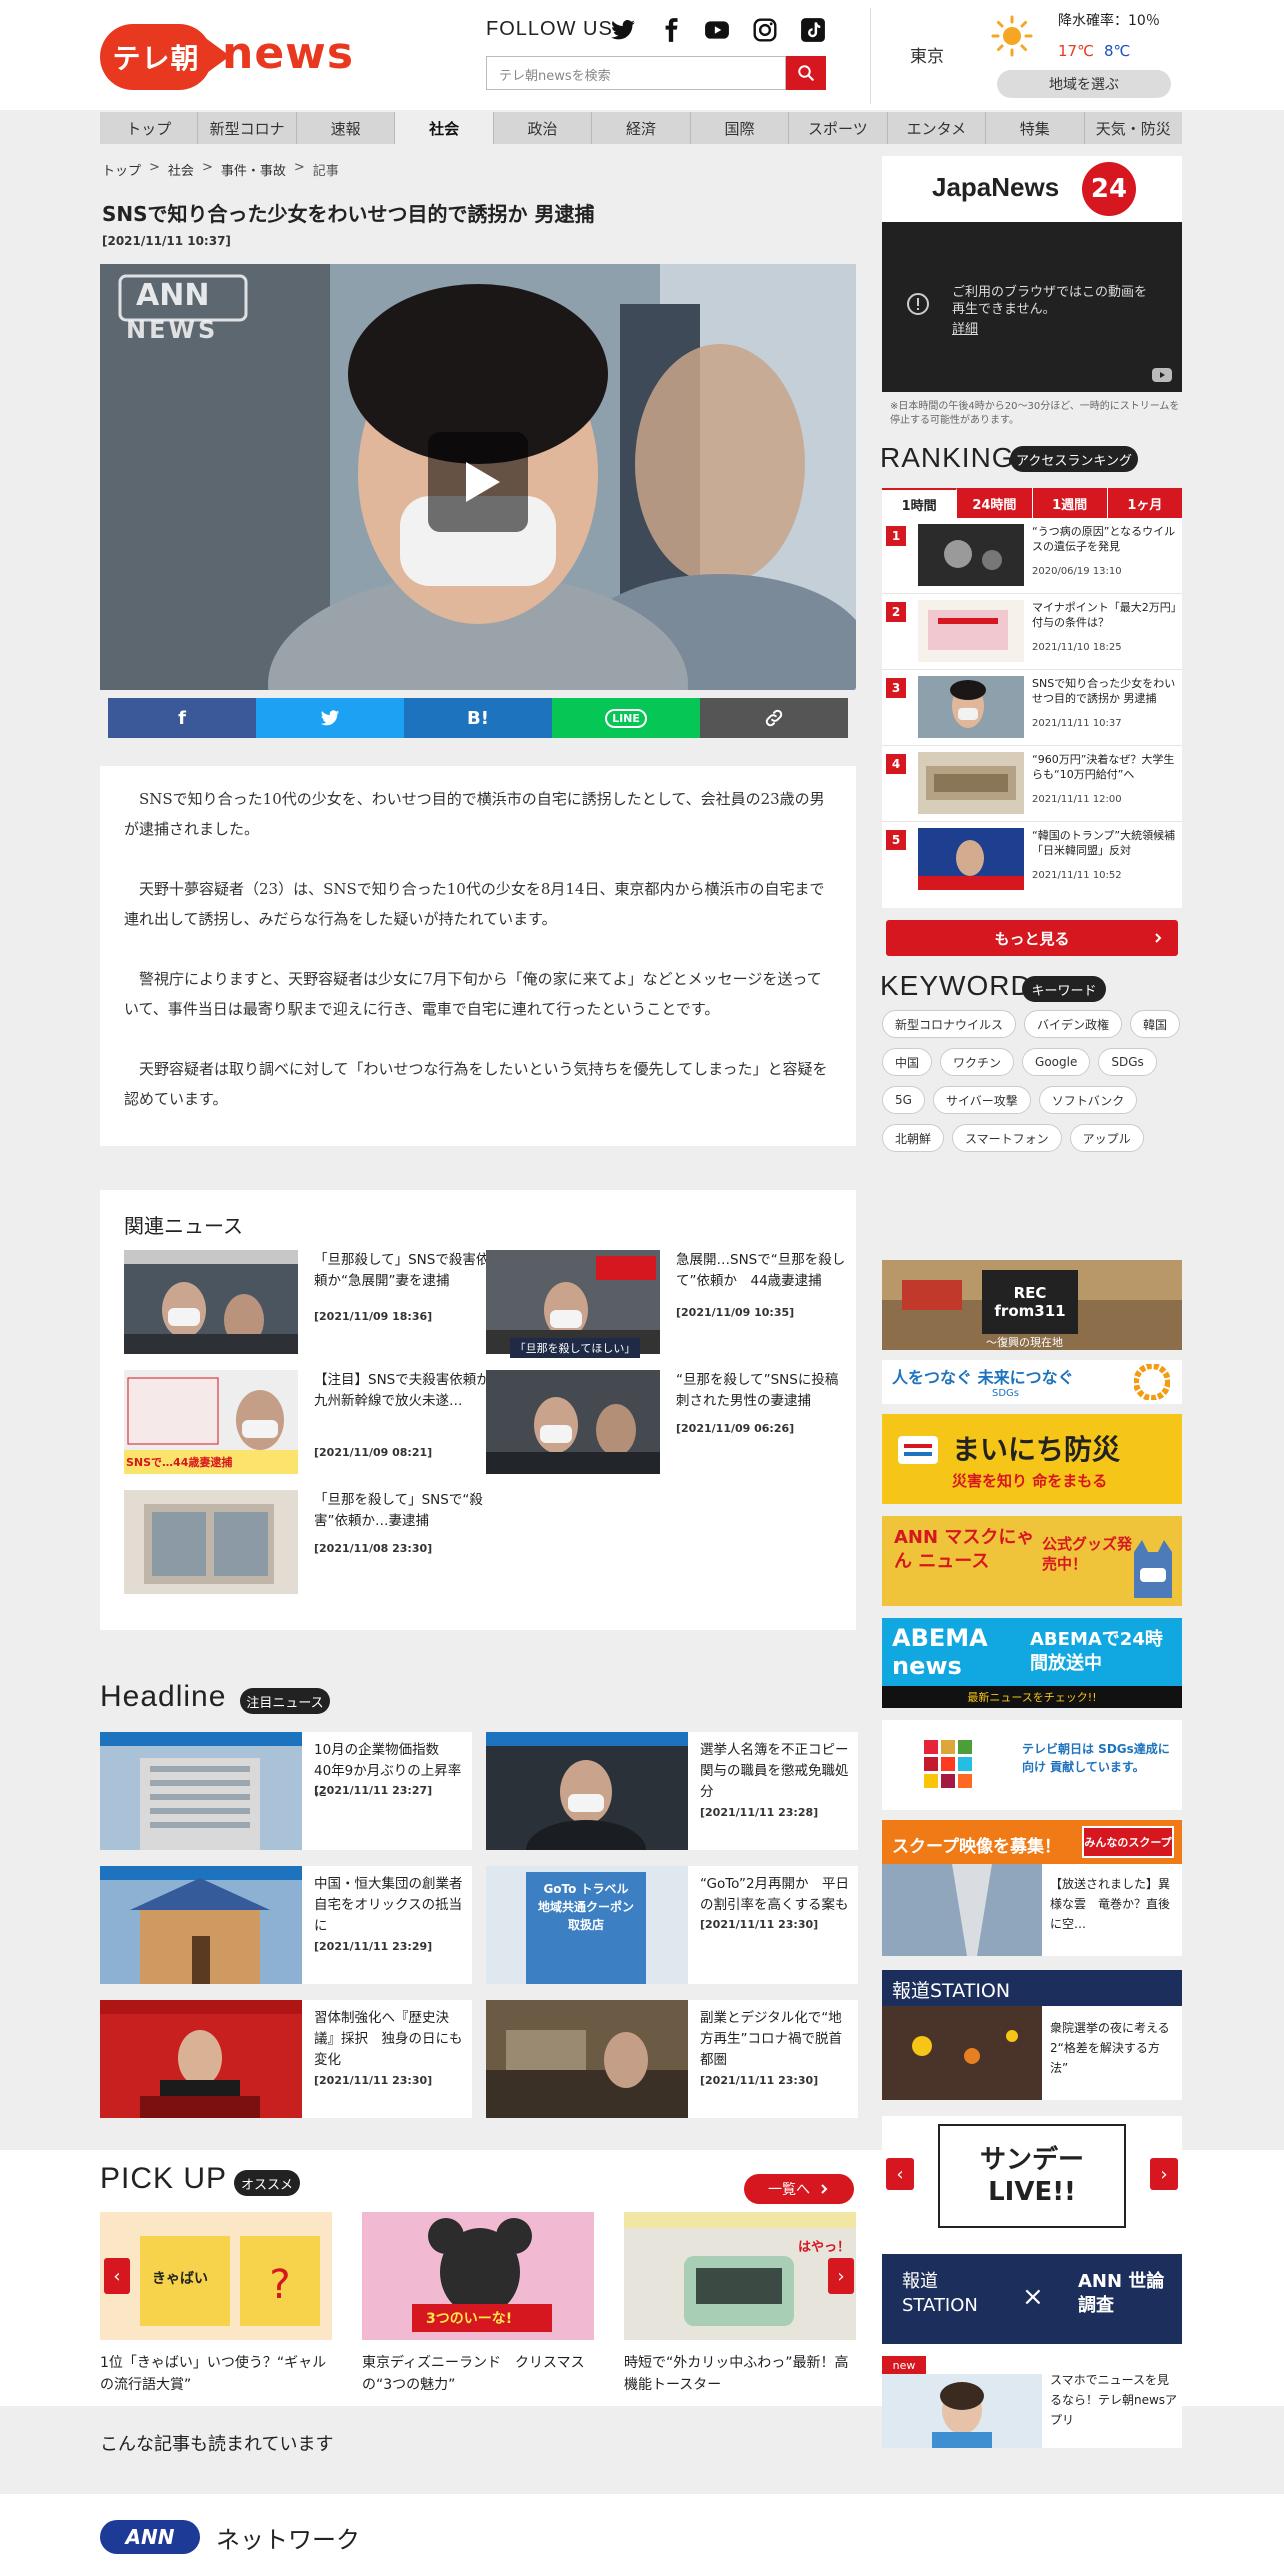  What do you see at coordinates (325, 171) in the screenshot?
I see `breadcrumb-current: 記事` at bounding box center [325, 171].